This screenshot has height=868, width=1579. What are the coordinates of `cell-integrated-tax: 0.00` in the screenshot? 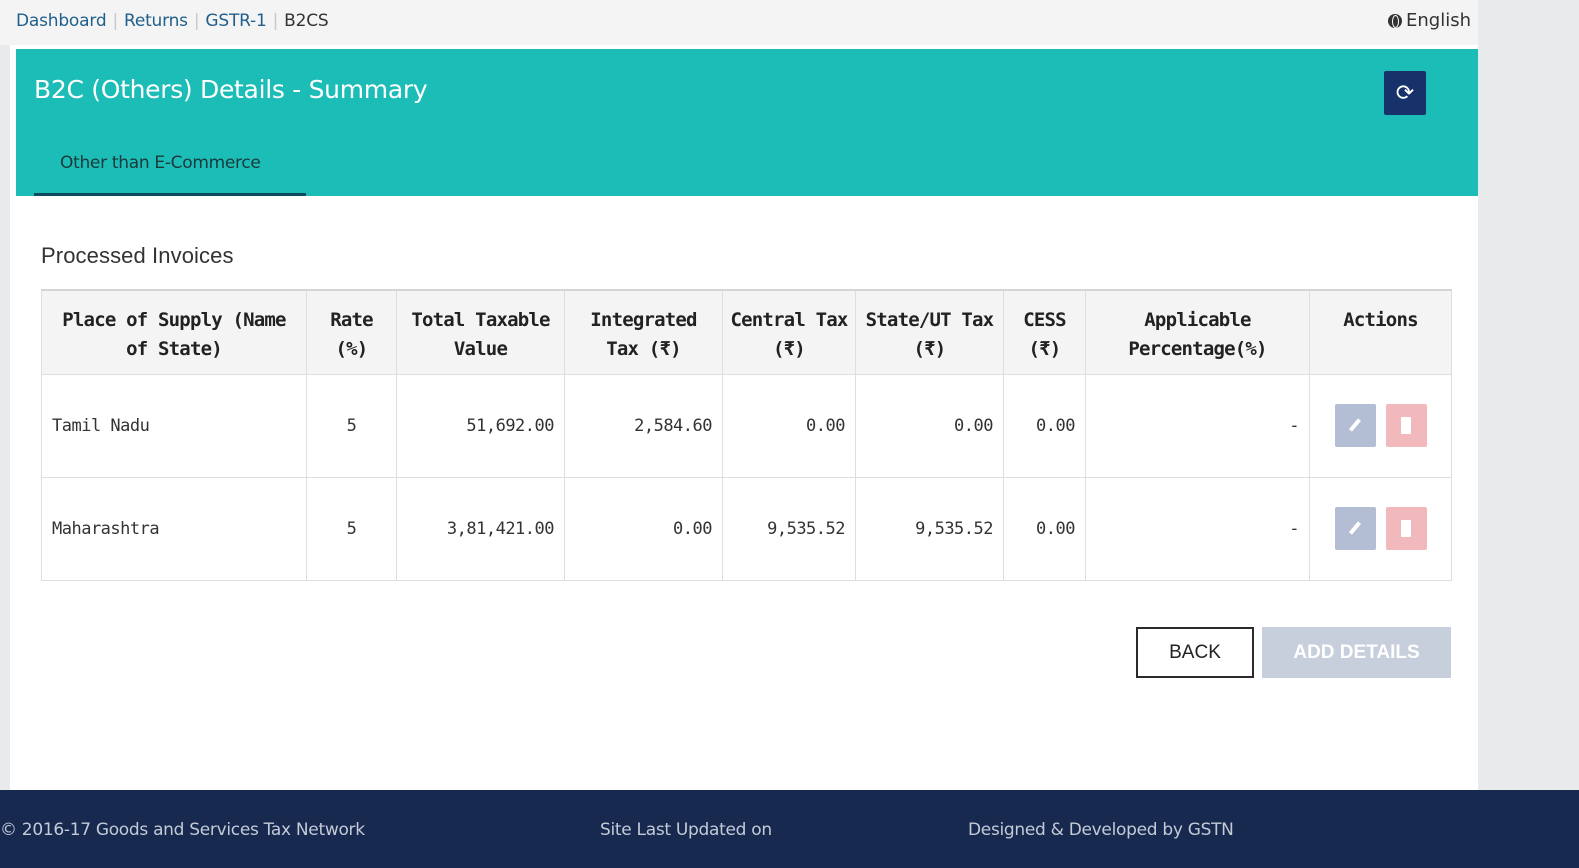 It's located at (643, 529).